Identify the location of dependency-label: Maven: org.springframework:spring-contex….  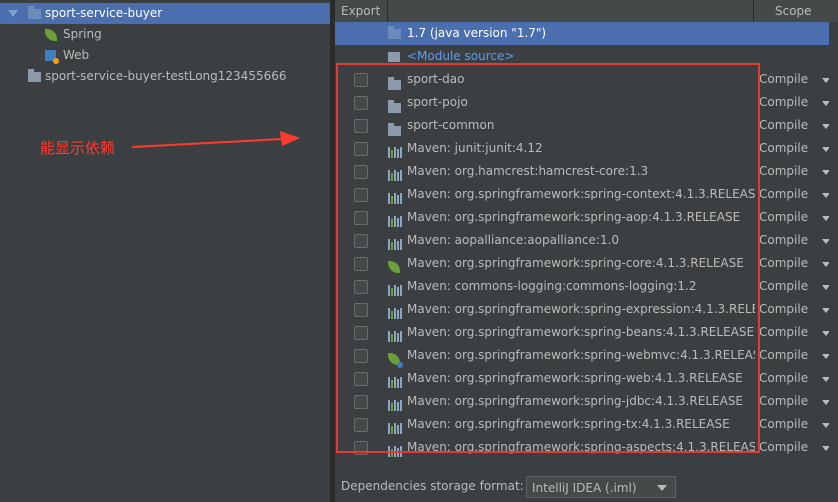
(581, 194).